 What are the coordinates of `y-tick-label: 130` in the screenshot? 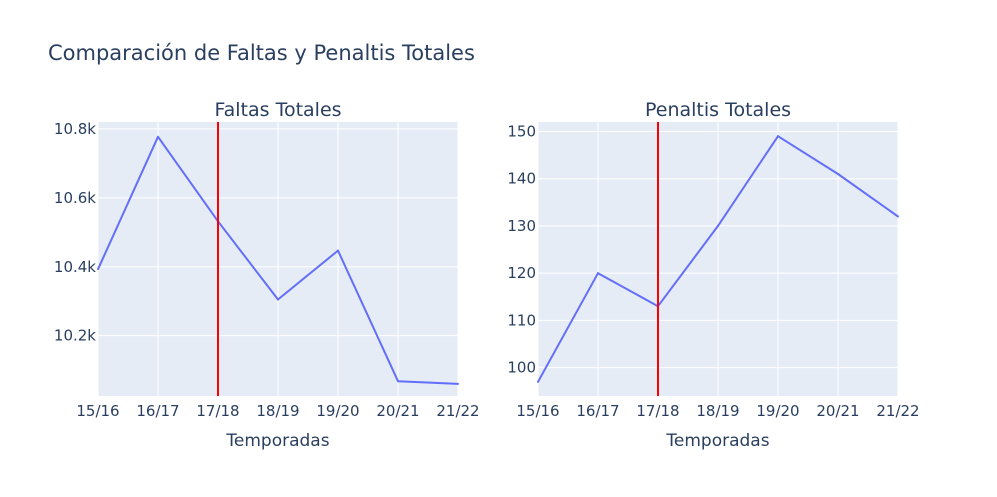 It's located at (521, 226).